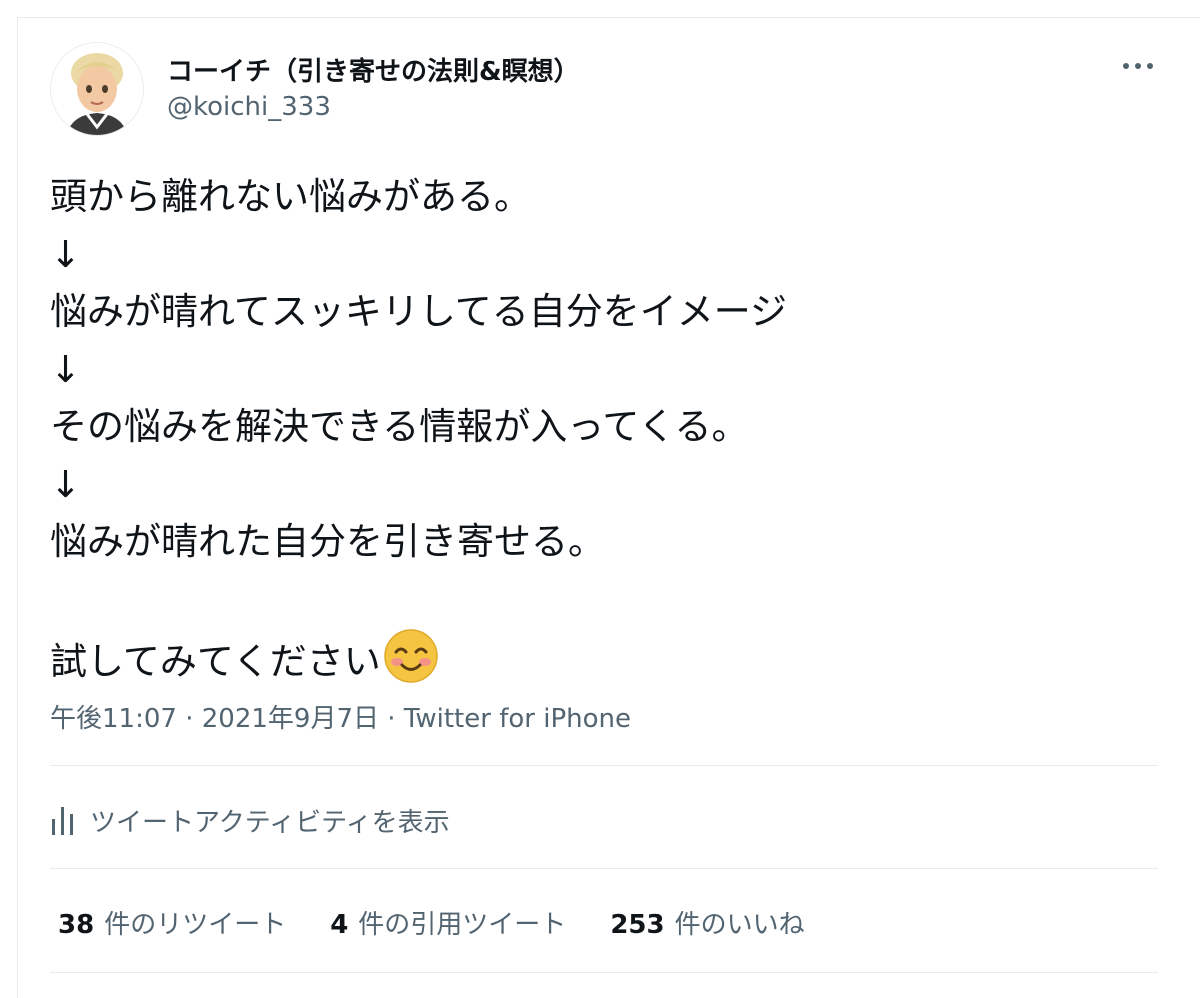 The width and height of the screenshot is (1200, 998). I want to click on view-tweet-activity-button: ツイートアクティビティを表示, so click(250, 820).